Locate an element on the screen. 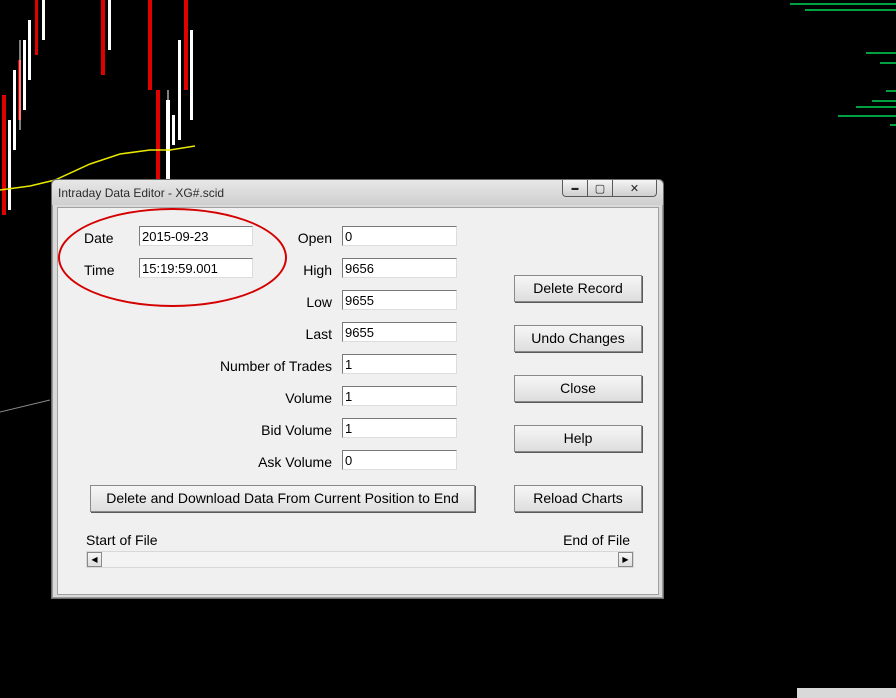 Image resolution: width=896 pixels, height=698 pixels. ask-volume-label: Ask Volume is located at coordinates (295, 462).